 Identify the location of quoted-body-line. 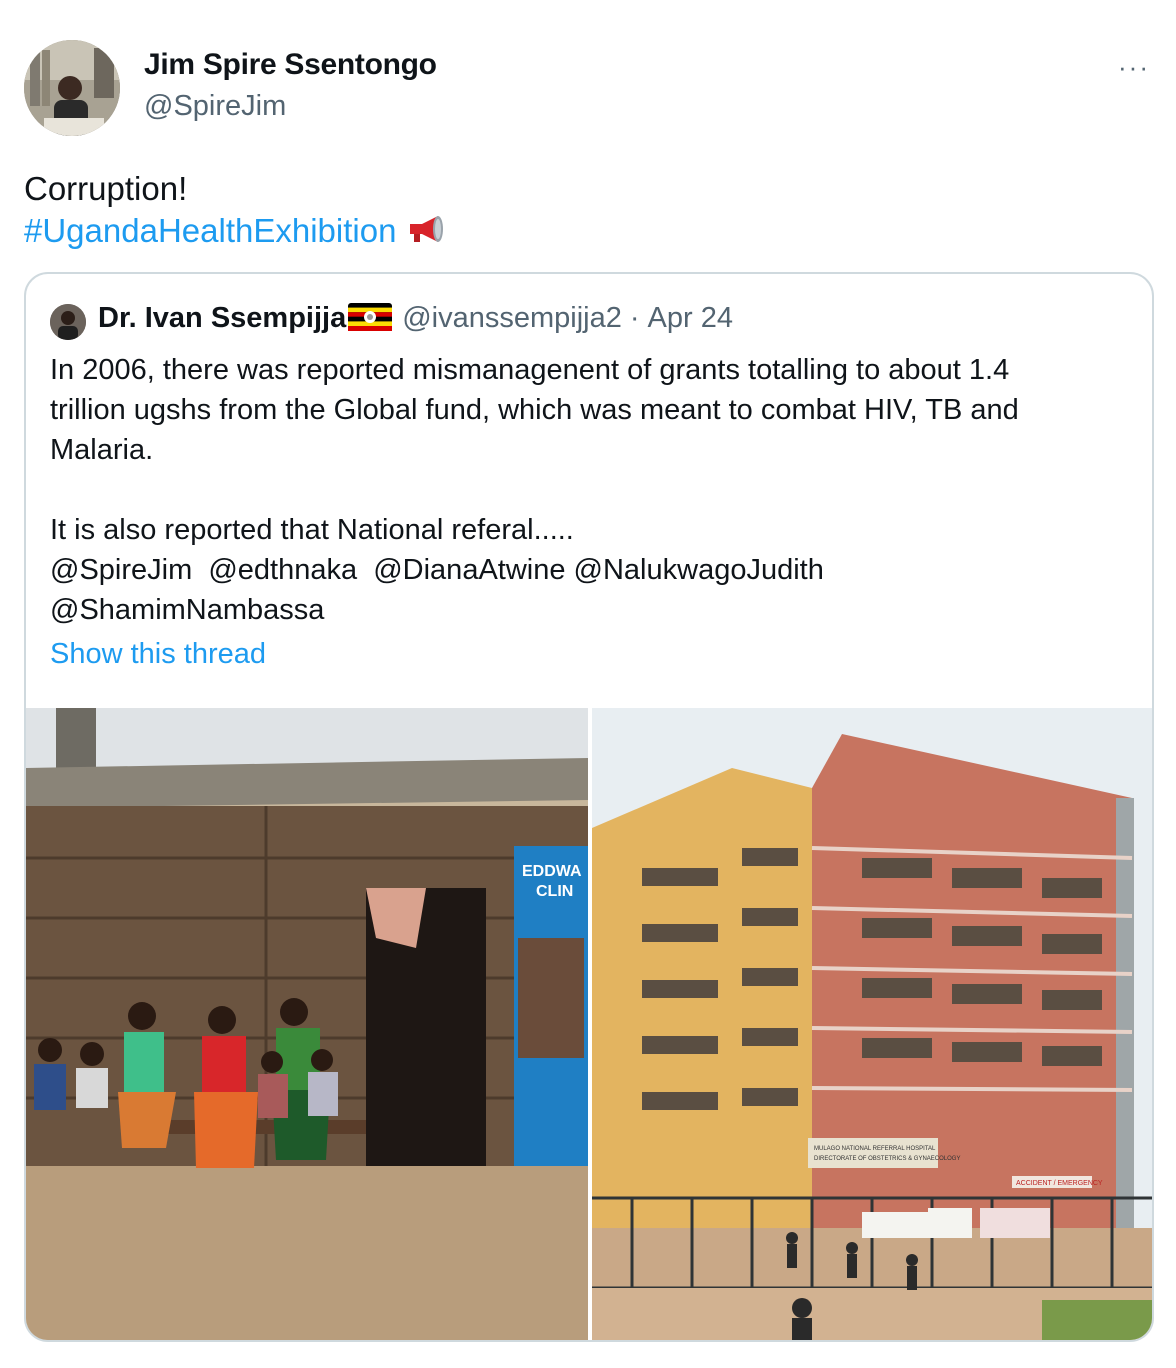
(590, 490).